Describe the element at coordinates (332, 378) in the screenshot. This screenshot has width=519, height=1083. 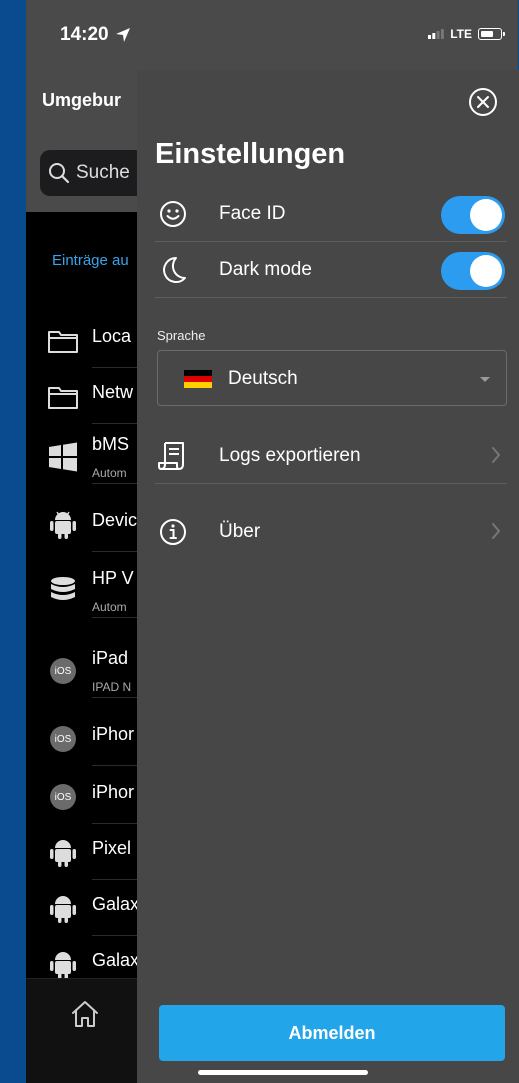
I see `language-select: Deutsch` at that location.